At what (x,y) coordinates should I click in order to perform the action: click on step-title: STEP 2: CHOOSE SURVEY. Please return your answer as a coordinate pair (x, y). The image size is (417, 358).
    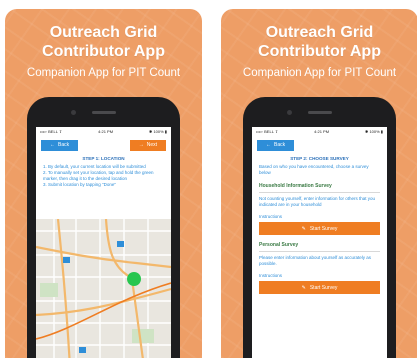
    Looking at the image, I should click on (319, 158).